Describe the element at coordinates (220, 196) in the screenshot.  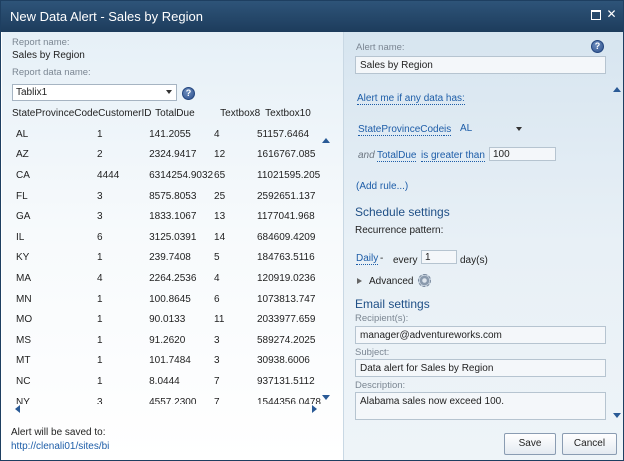
I see `table-cell: 25` at that location.